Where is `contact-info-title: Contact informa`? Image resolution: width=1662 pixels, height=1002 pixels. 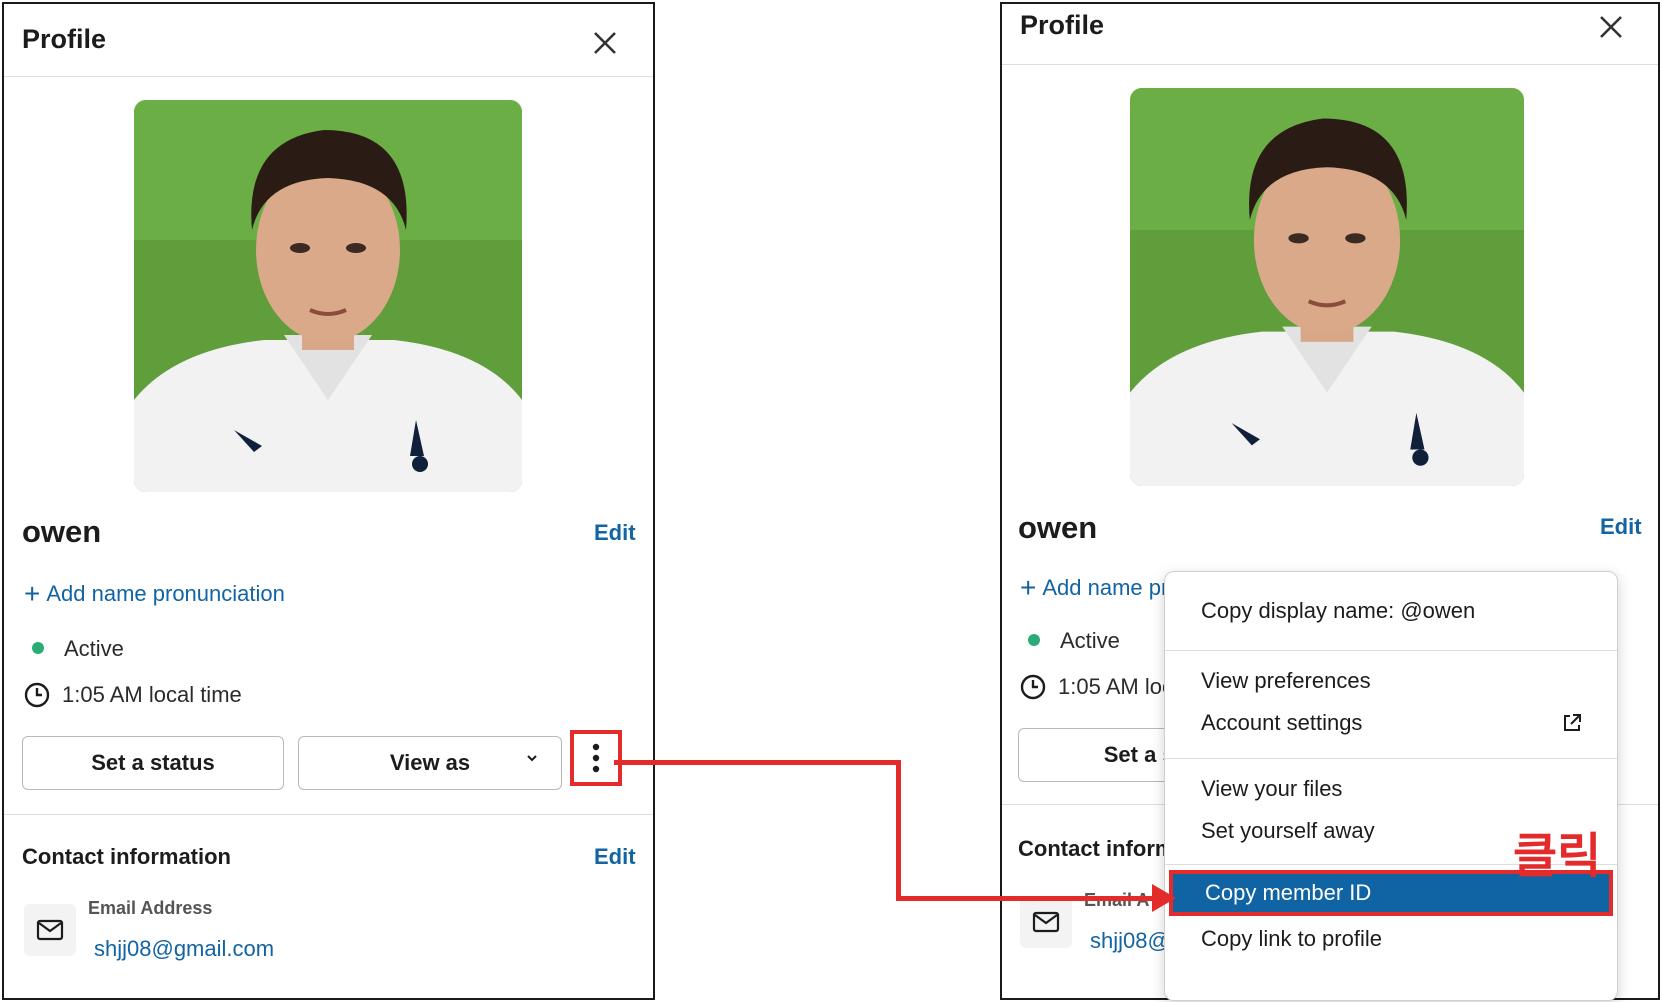 contact-info-title: Contact informa is located at coordinates (1102, 848).